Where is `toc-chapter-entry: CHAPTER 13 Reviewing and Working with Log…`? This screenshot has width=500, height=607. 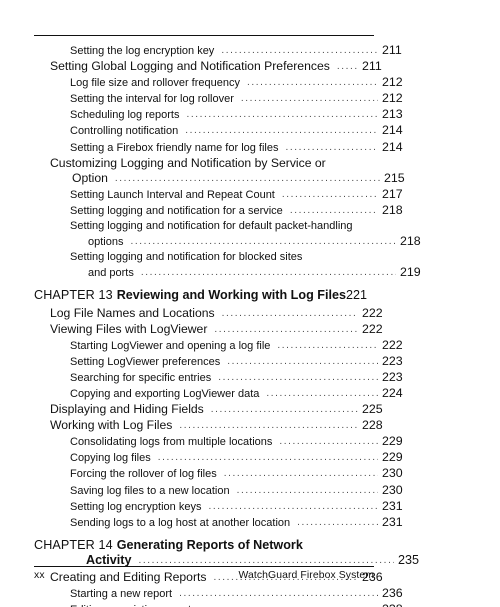 toc-chapter-entry: CHAPTER 13 Reviewing and Working with Log… is located at coordinates (204, 296).